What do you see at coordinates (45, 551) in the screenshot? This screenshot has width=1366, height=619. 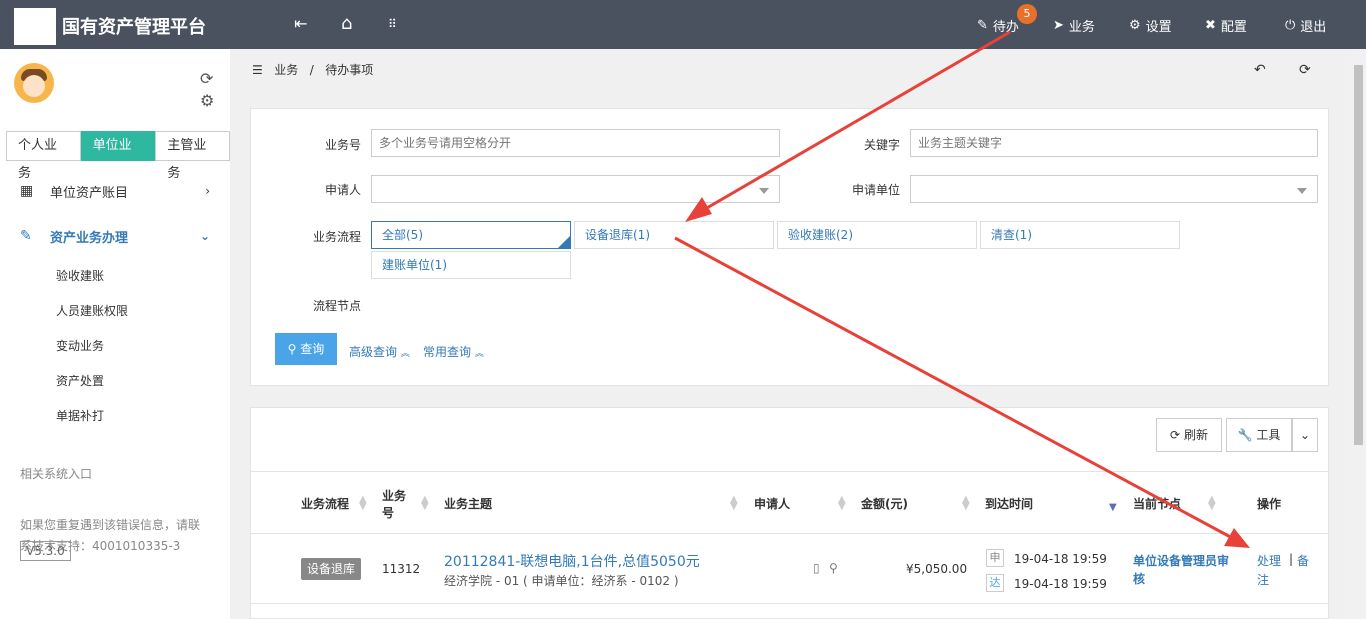 I see `version-badge: V5.3.0` at bounding box center [45, 551].